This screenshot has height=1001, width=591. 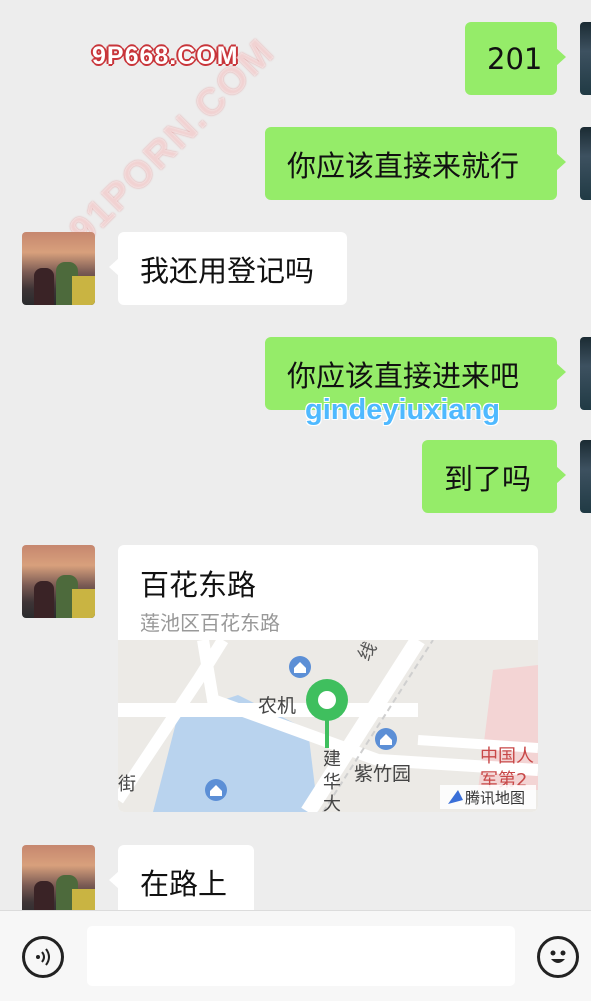 What do you see at coordinates (403, 165) in the screenshot?
I see `message-text: 你应该直接来就行` at bounding box center [403, 165].